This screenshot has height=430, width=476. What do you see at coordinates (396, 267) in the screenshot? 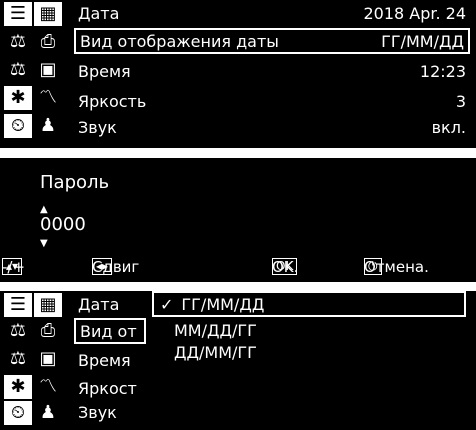
I see `cancel-label: Отмена.` at bounding box center [396, 267].